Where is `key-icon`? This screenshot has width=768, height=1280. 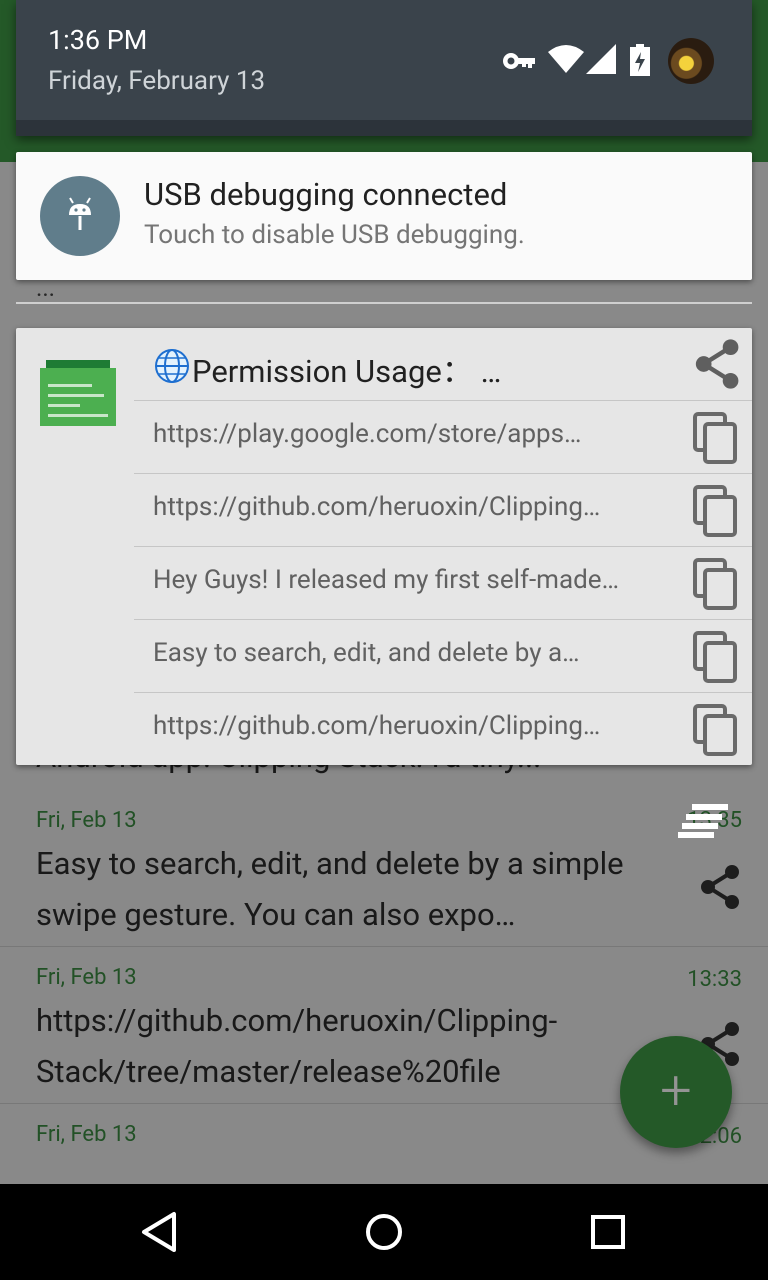
key-icon is located at coordinates (519, 61).